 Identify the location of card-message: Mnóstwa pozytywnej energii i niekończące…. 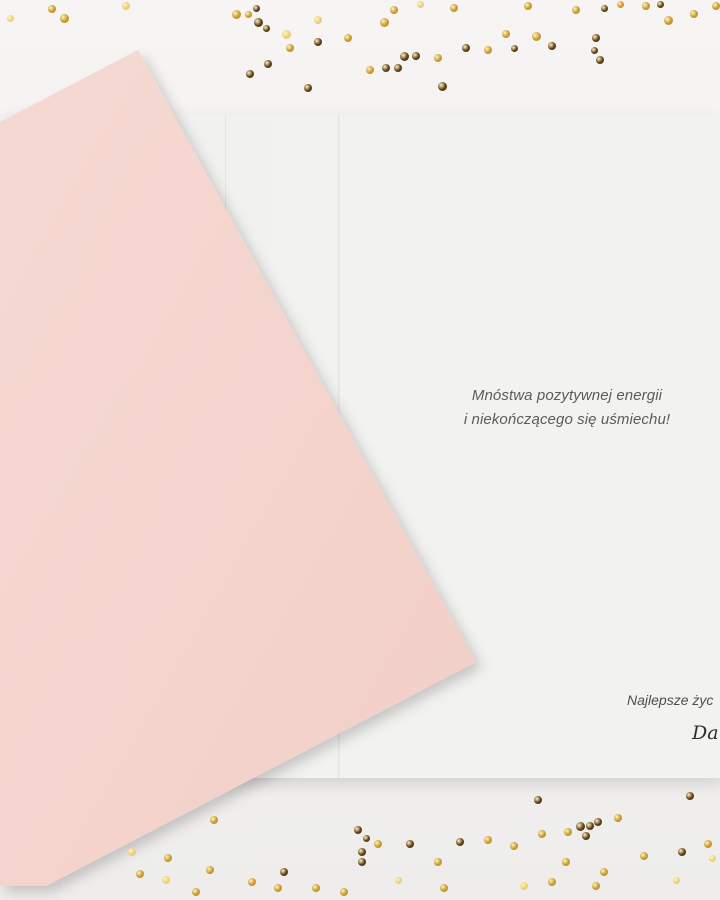
(567, 408).